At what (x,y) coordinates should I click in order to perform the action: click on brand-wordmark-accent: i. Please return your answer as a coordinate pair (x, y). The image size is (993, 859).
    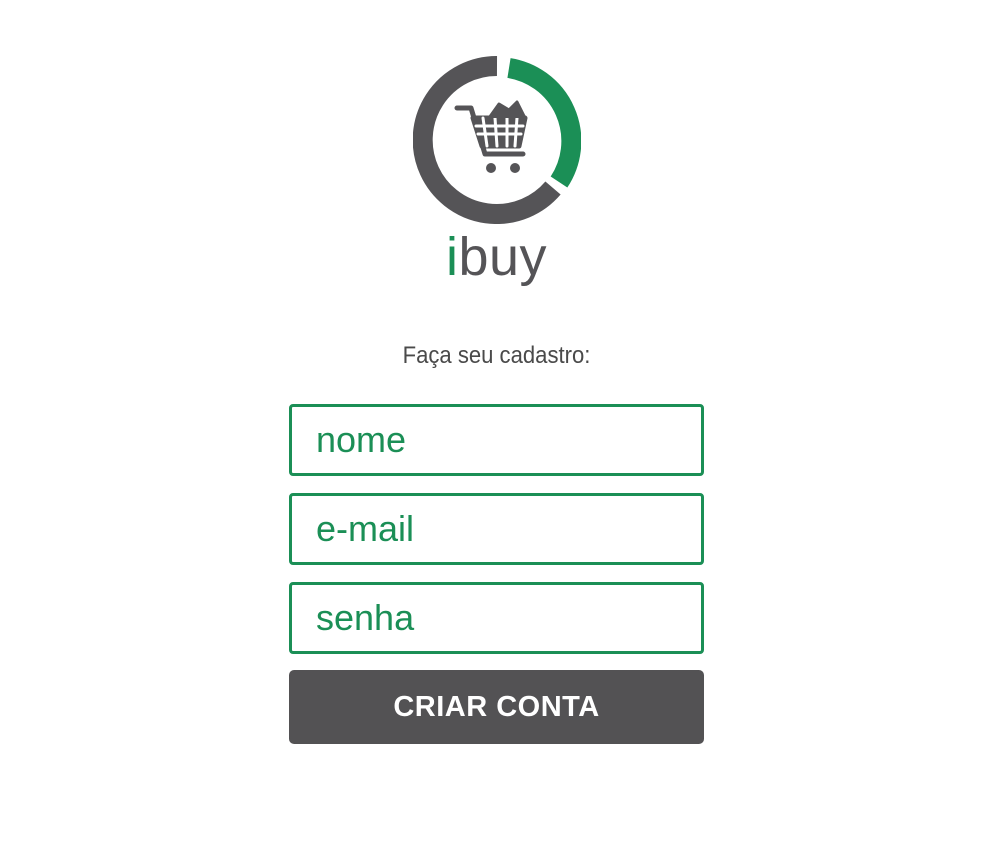
    Looking at the image, I should click on (452, 257).